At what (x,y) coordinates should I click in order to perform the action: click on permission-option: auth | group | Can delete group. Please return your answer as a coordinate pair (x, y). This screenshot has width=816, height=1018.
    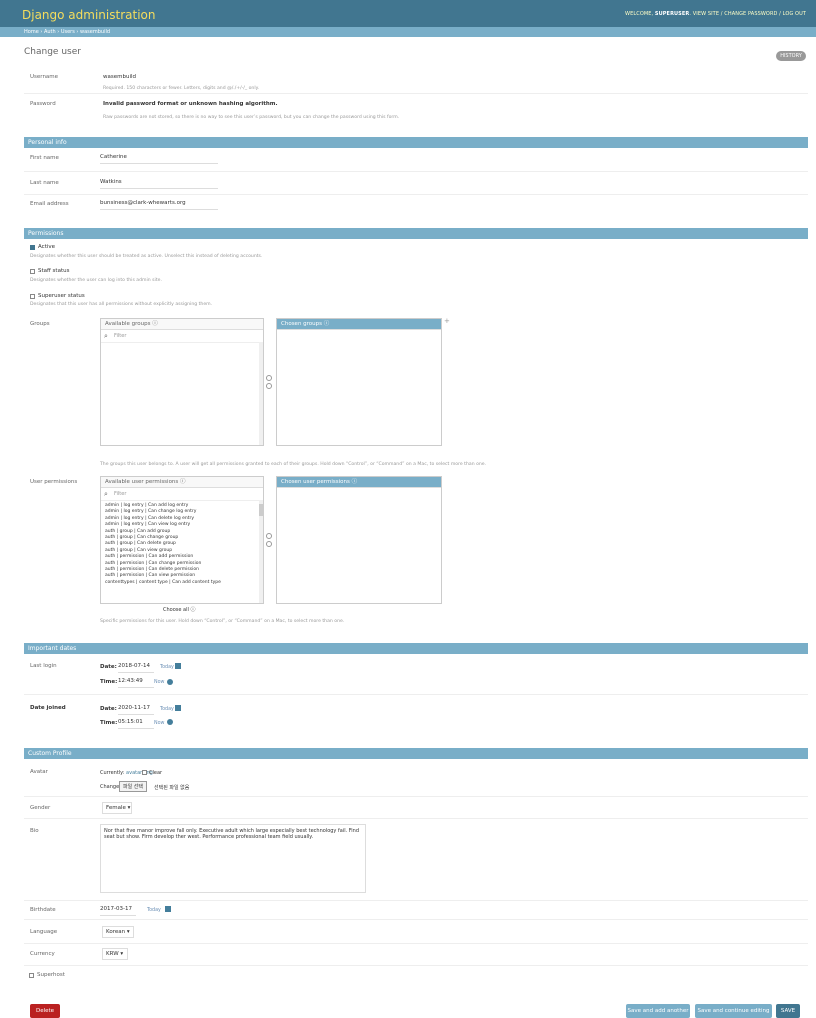
    Looking at the image, I should click on (140, 543).